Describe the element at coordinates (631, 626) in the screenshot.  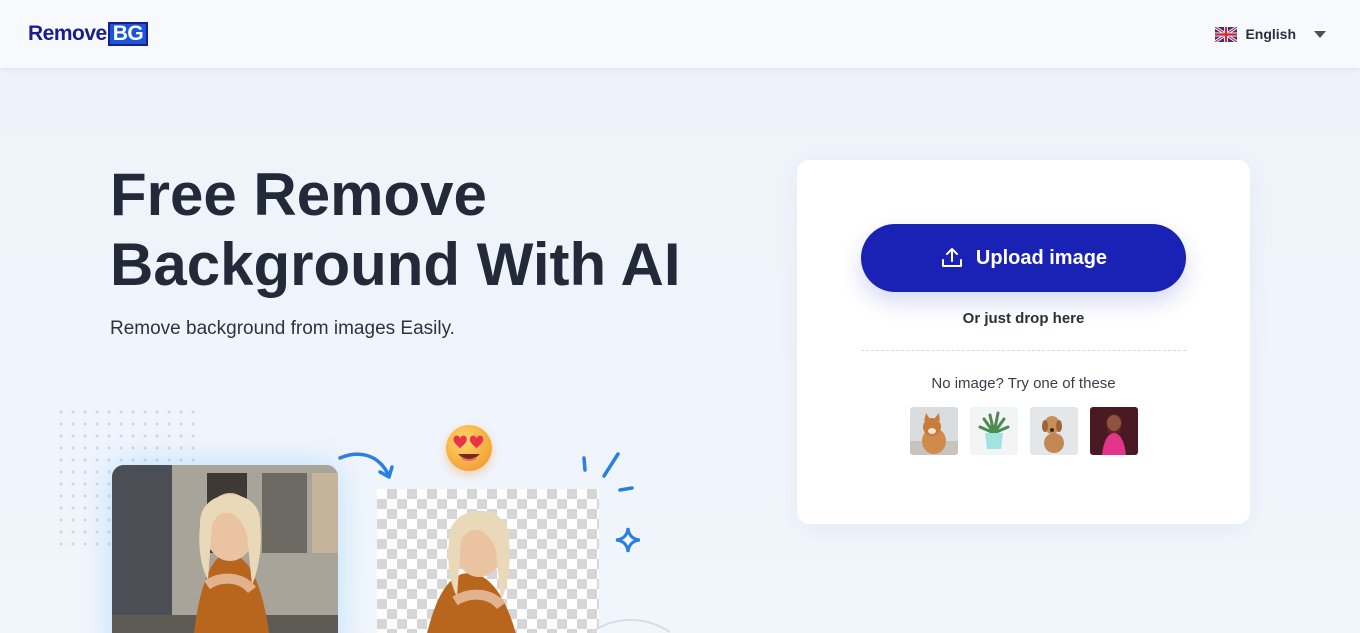
I see `decorative-arc` at that location.